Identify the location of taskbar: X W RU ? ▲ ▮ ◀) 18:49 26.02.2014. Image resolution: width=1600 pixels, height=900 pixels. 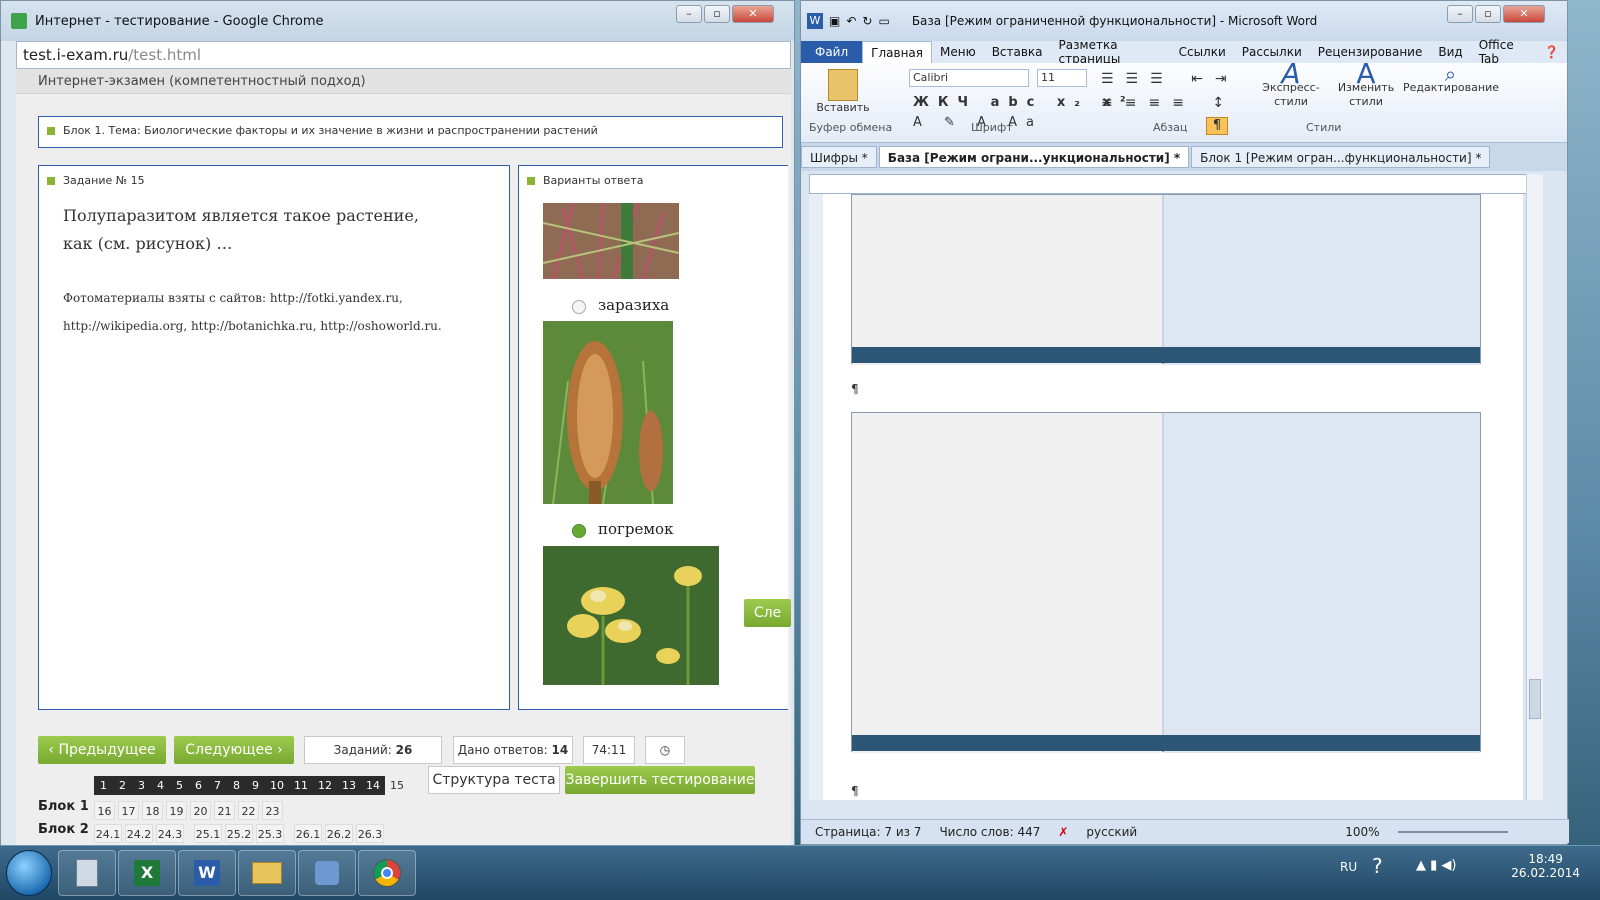
(800, 872).